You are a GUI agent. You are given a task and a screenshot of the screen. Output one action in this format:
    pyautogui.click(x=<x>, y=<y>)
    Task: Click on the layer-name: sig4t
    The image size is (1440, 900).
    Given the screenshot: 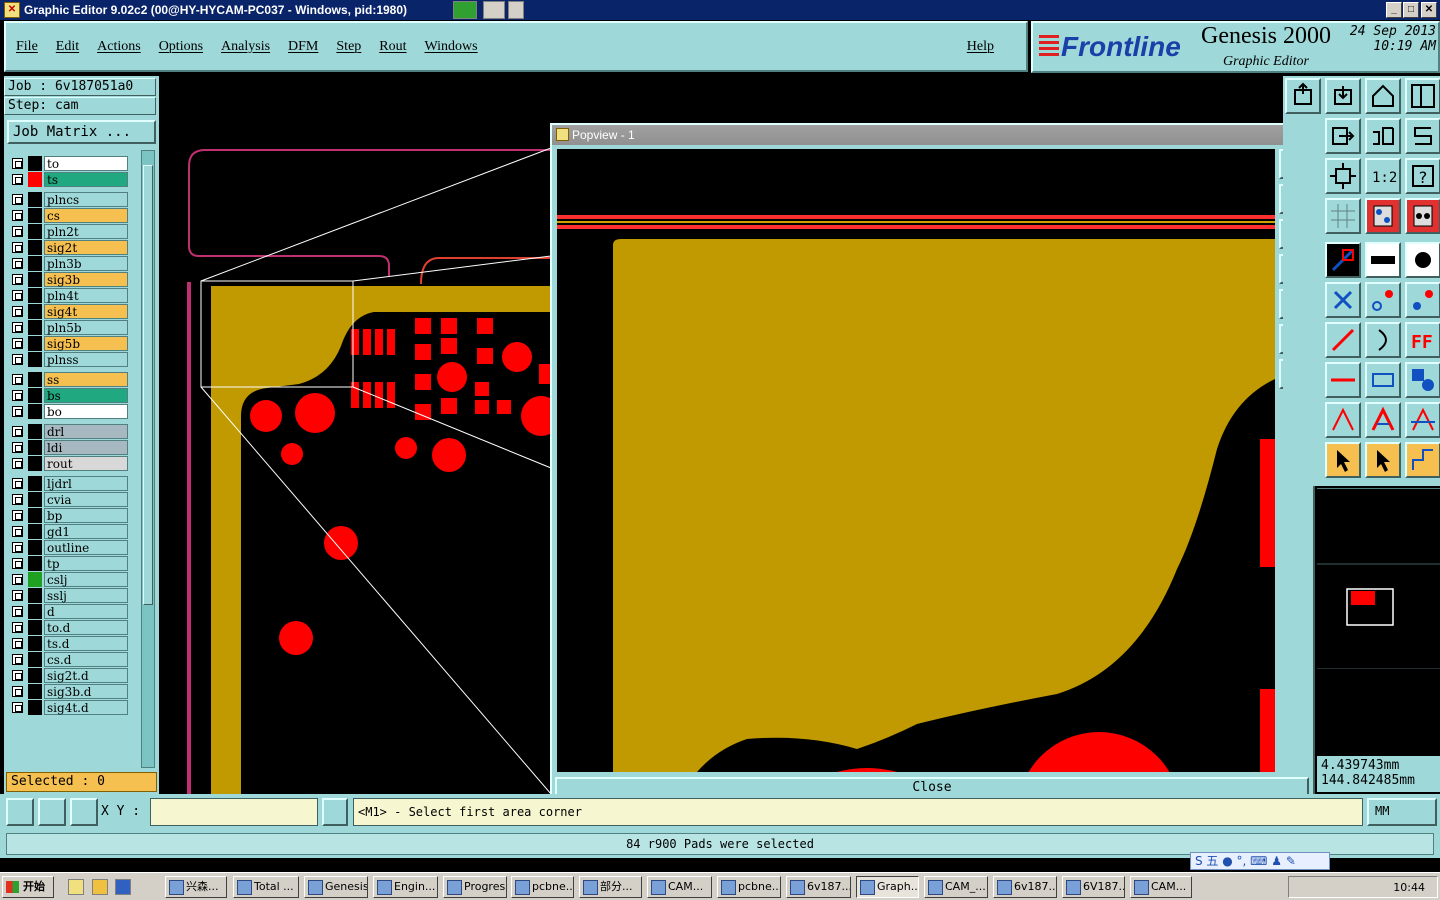 What is the action you would take?
    pyautogui.click(x=86, y=311)
    